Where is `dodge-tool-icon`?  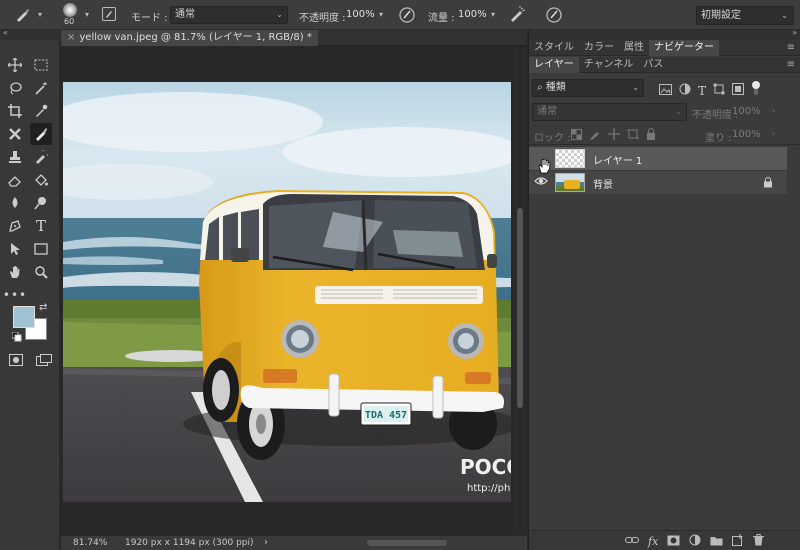
dodge-tool-icon is located at coordinates (41, 203).